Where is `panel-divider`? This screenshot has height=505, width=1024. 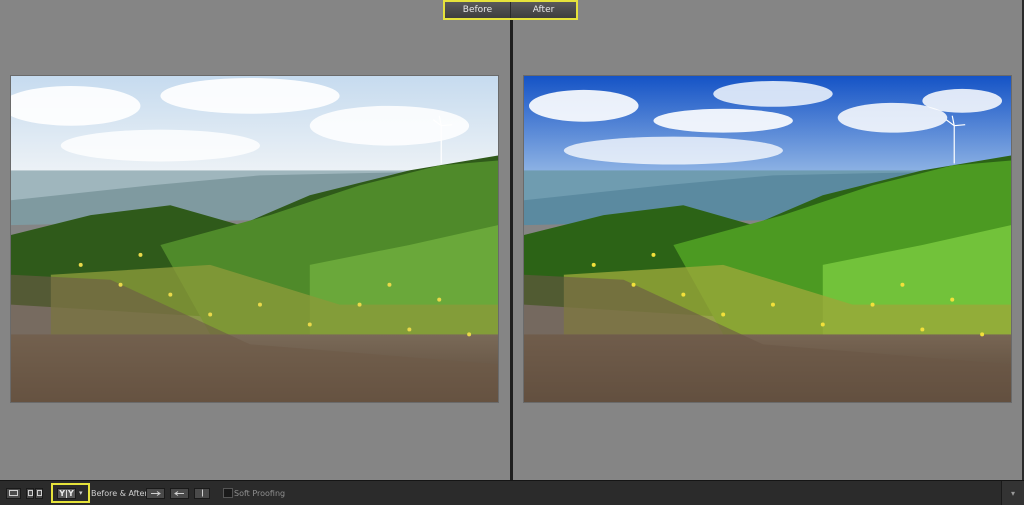 panel-divider is located at coordinates (511, 240).